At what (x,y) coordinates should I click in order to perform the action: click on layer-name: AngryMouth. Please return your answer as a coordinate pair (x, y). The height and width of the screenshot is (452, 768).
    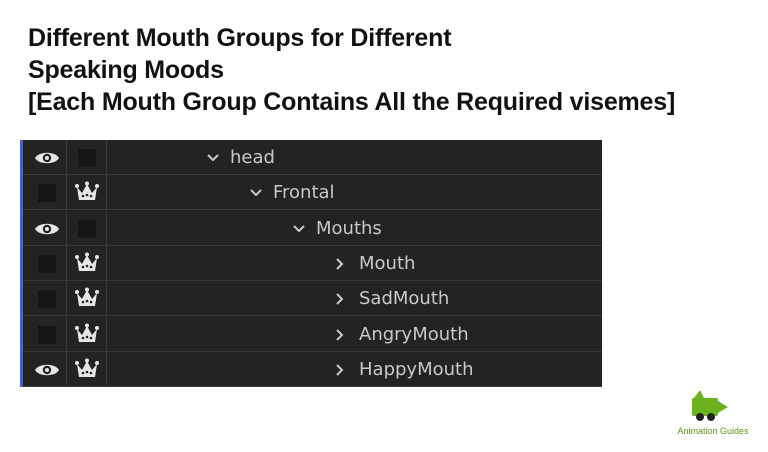
    Looking at the image, I should click on (402, 334).